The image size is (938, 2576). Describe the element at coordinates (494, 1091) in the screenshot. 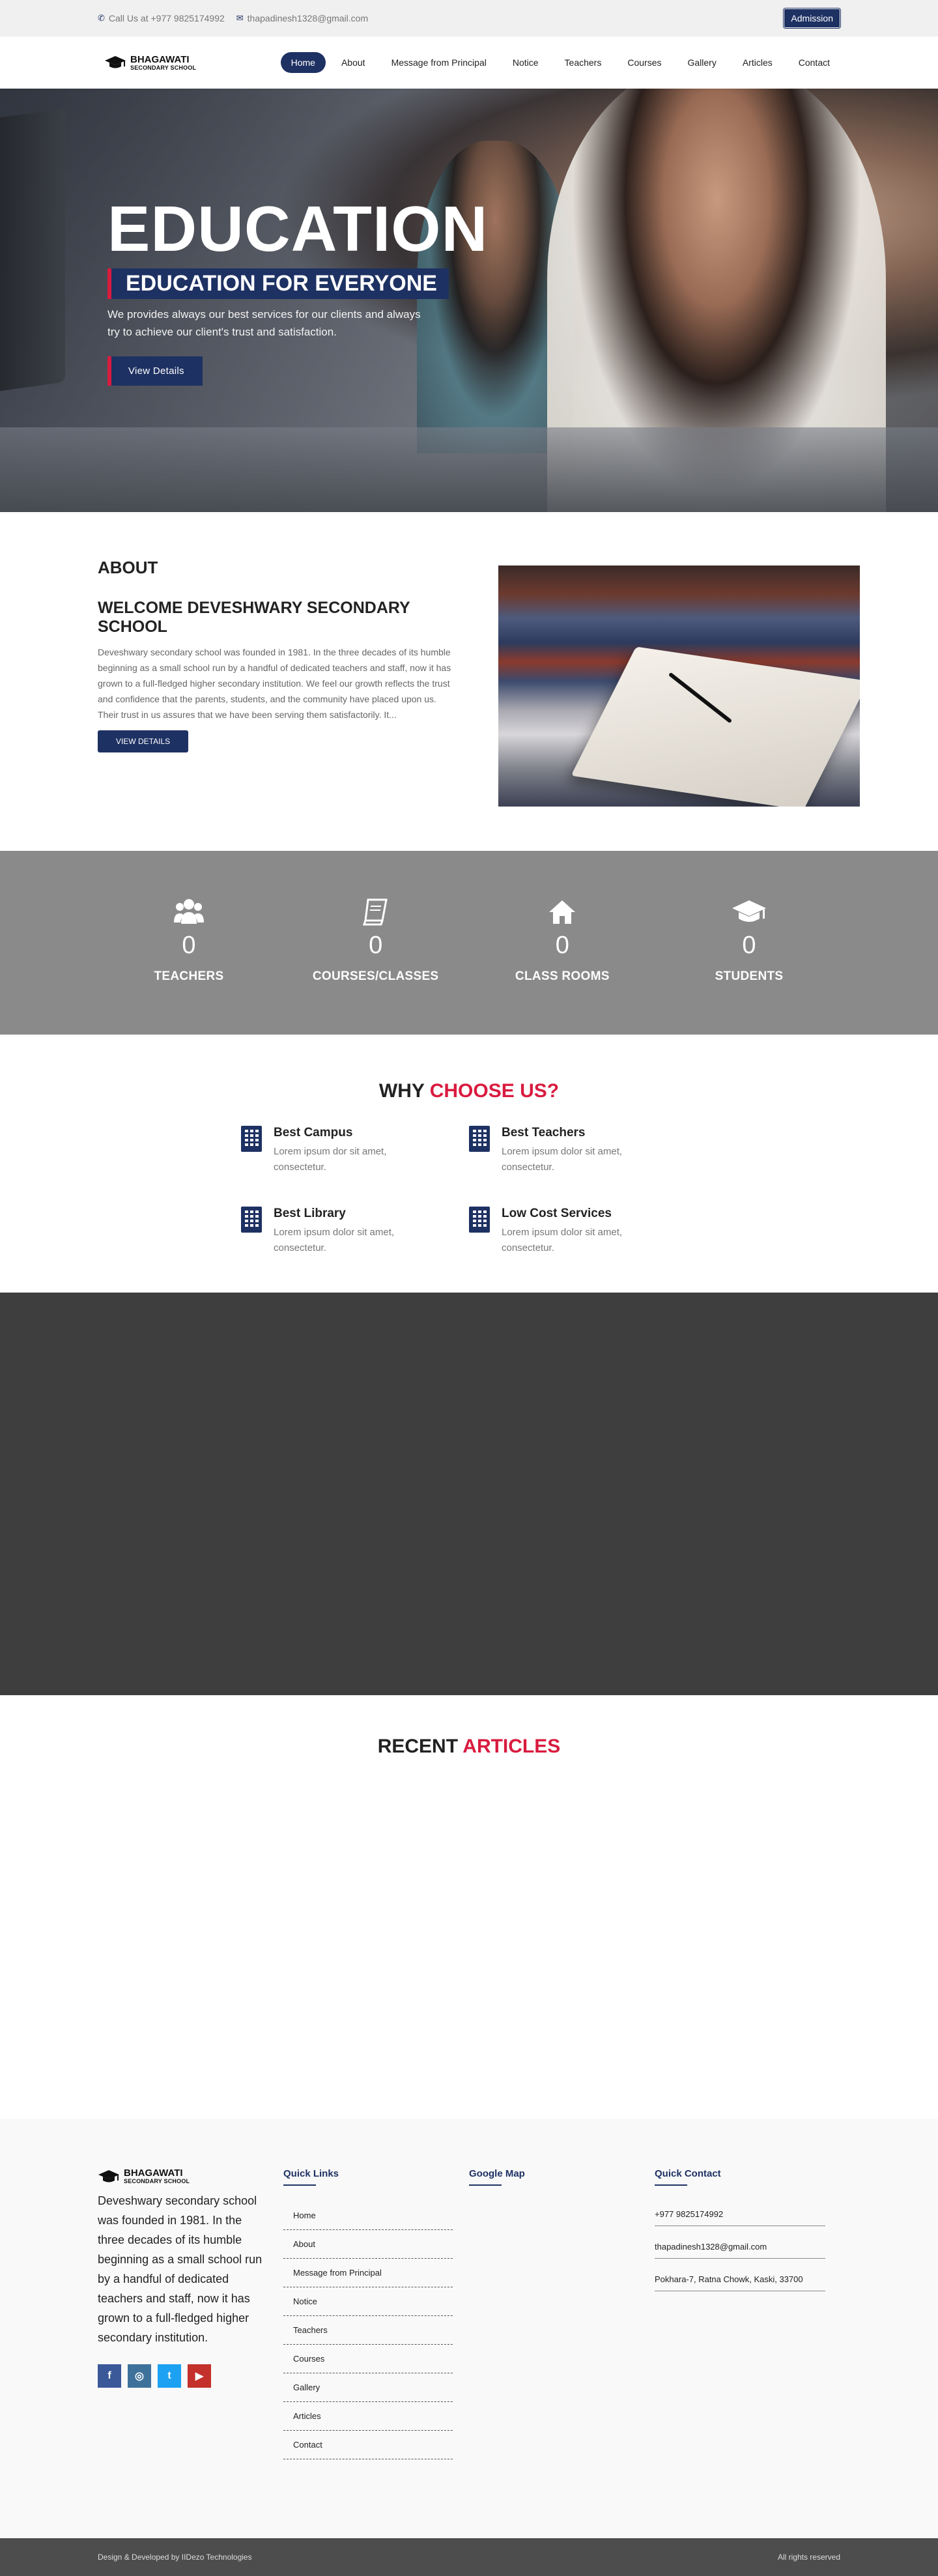

I see `why-title-part2: CHOOSE US?` at that location.